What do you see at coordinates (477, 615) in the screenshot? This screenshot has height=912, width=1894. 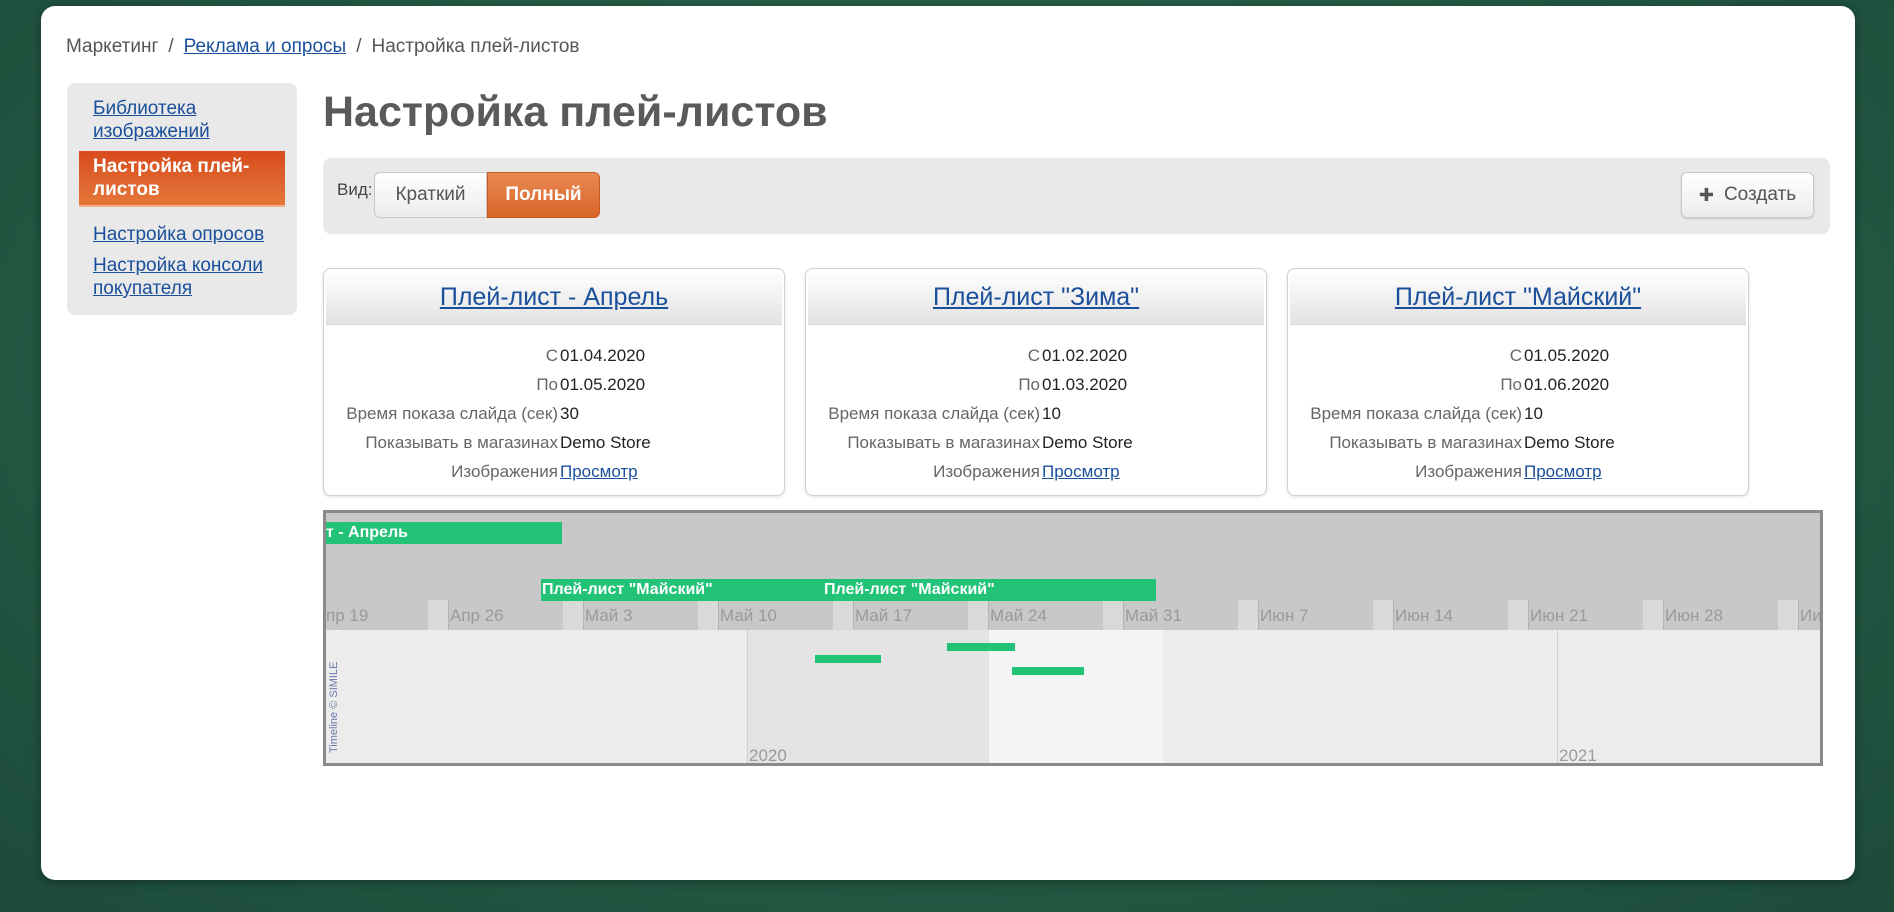 I see `timeline-tick-label: Апр 26` at bounding box center [477, 615].